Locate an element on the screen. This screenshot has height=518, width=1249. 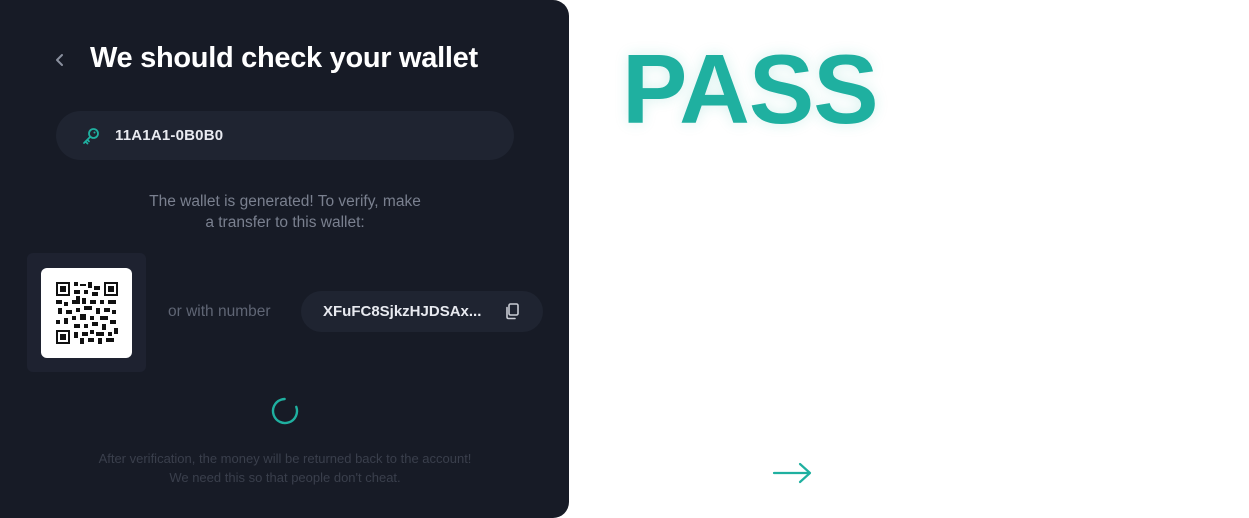
key-value: 11A1A1-0B0B0 is located at coordinates (169, 135).